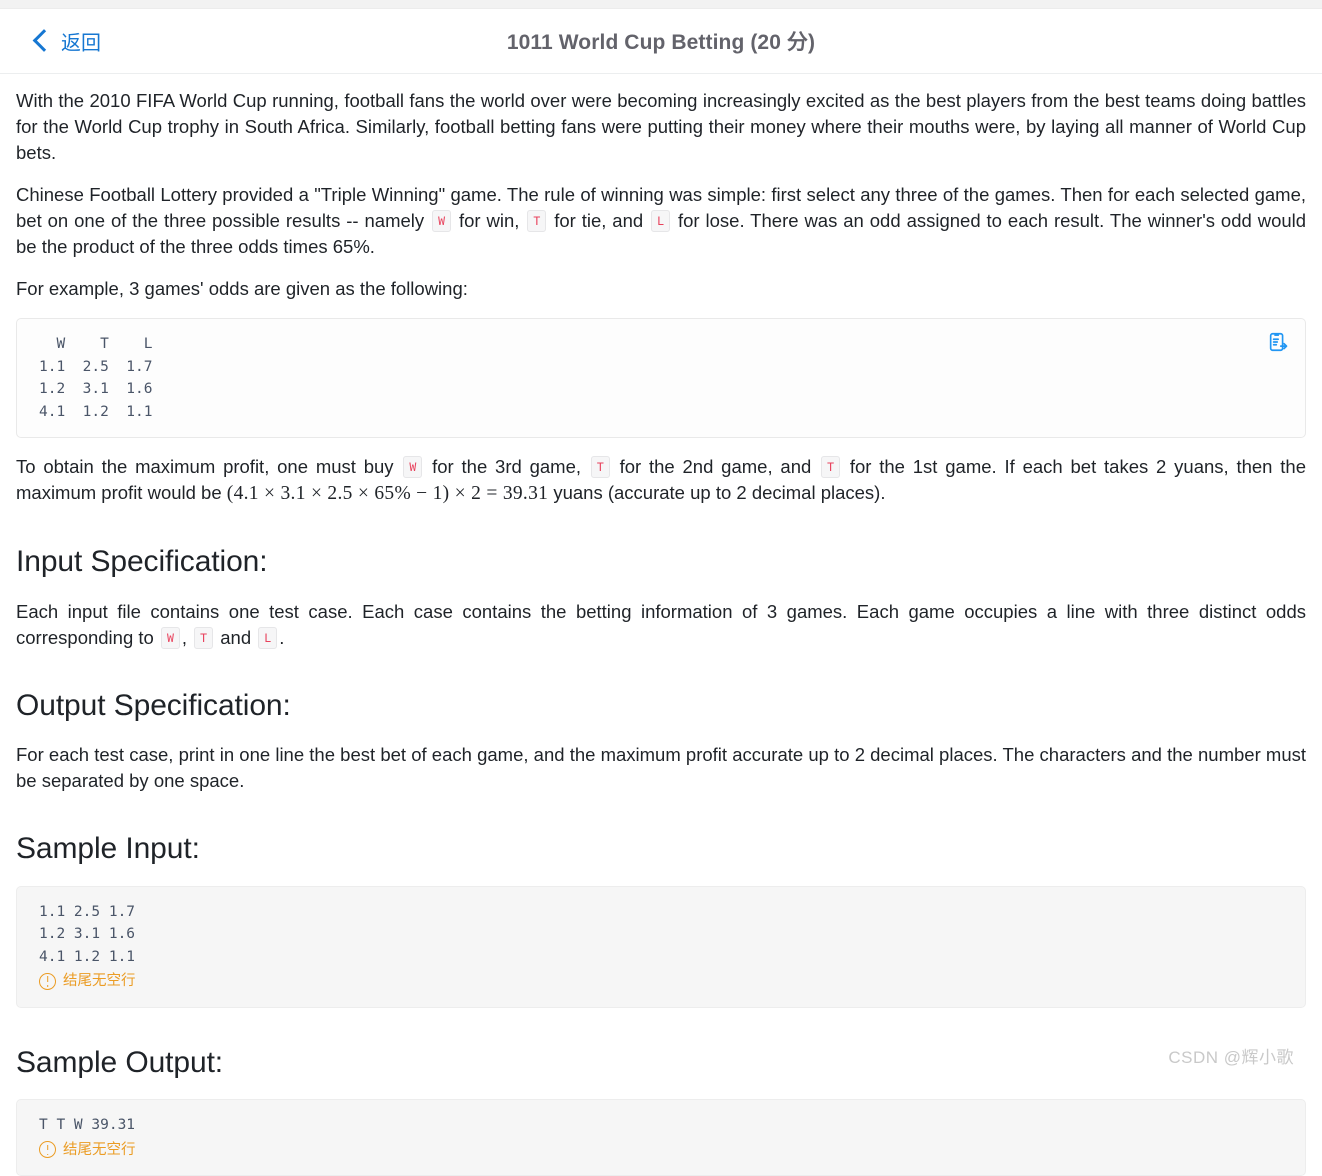  What do you see at coordinates (99, 1149) in the screenshot?
I see `sample-output-warning-label: 结尾无空行` at bounding box center [99, 1149].